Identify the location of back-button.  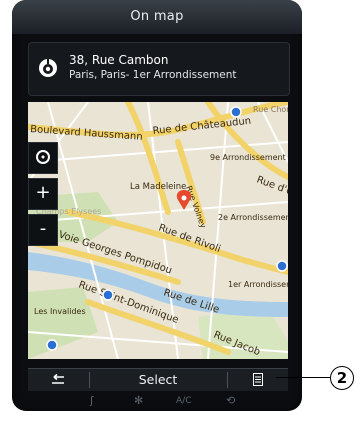
(58, 380).